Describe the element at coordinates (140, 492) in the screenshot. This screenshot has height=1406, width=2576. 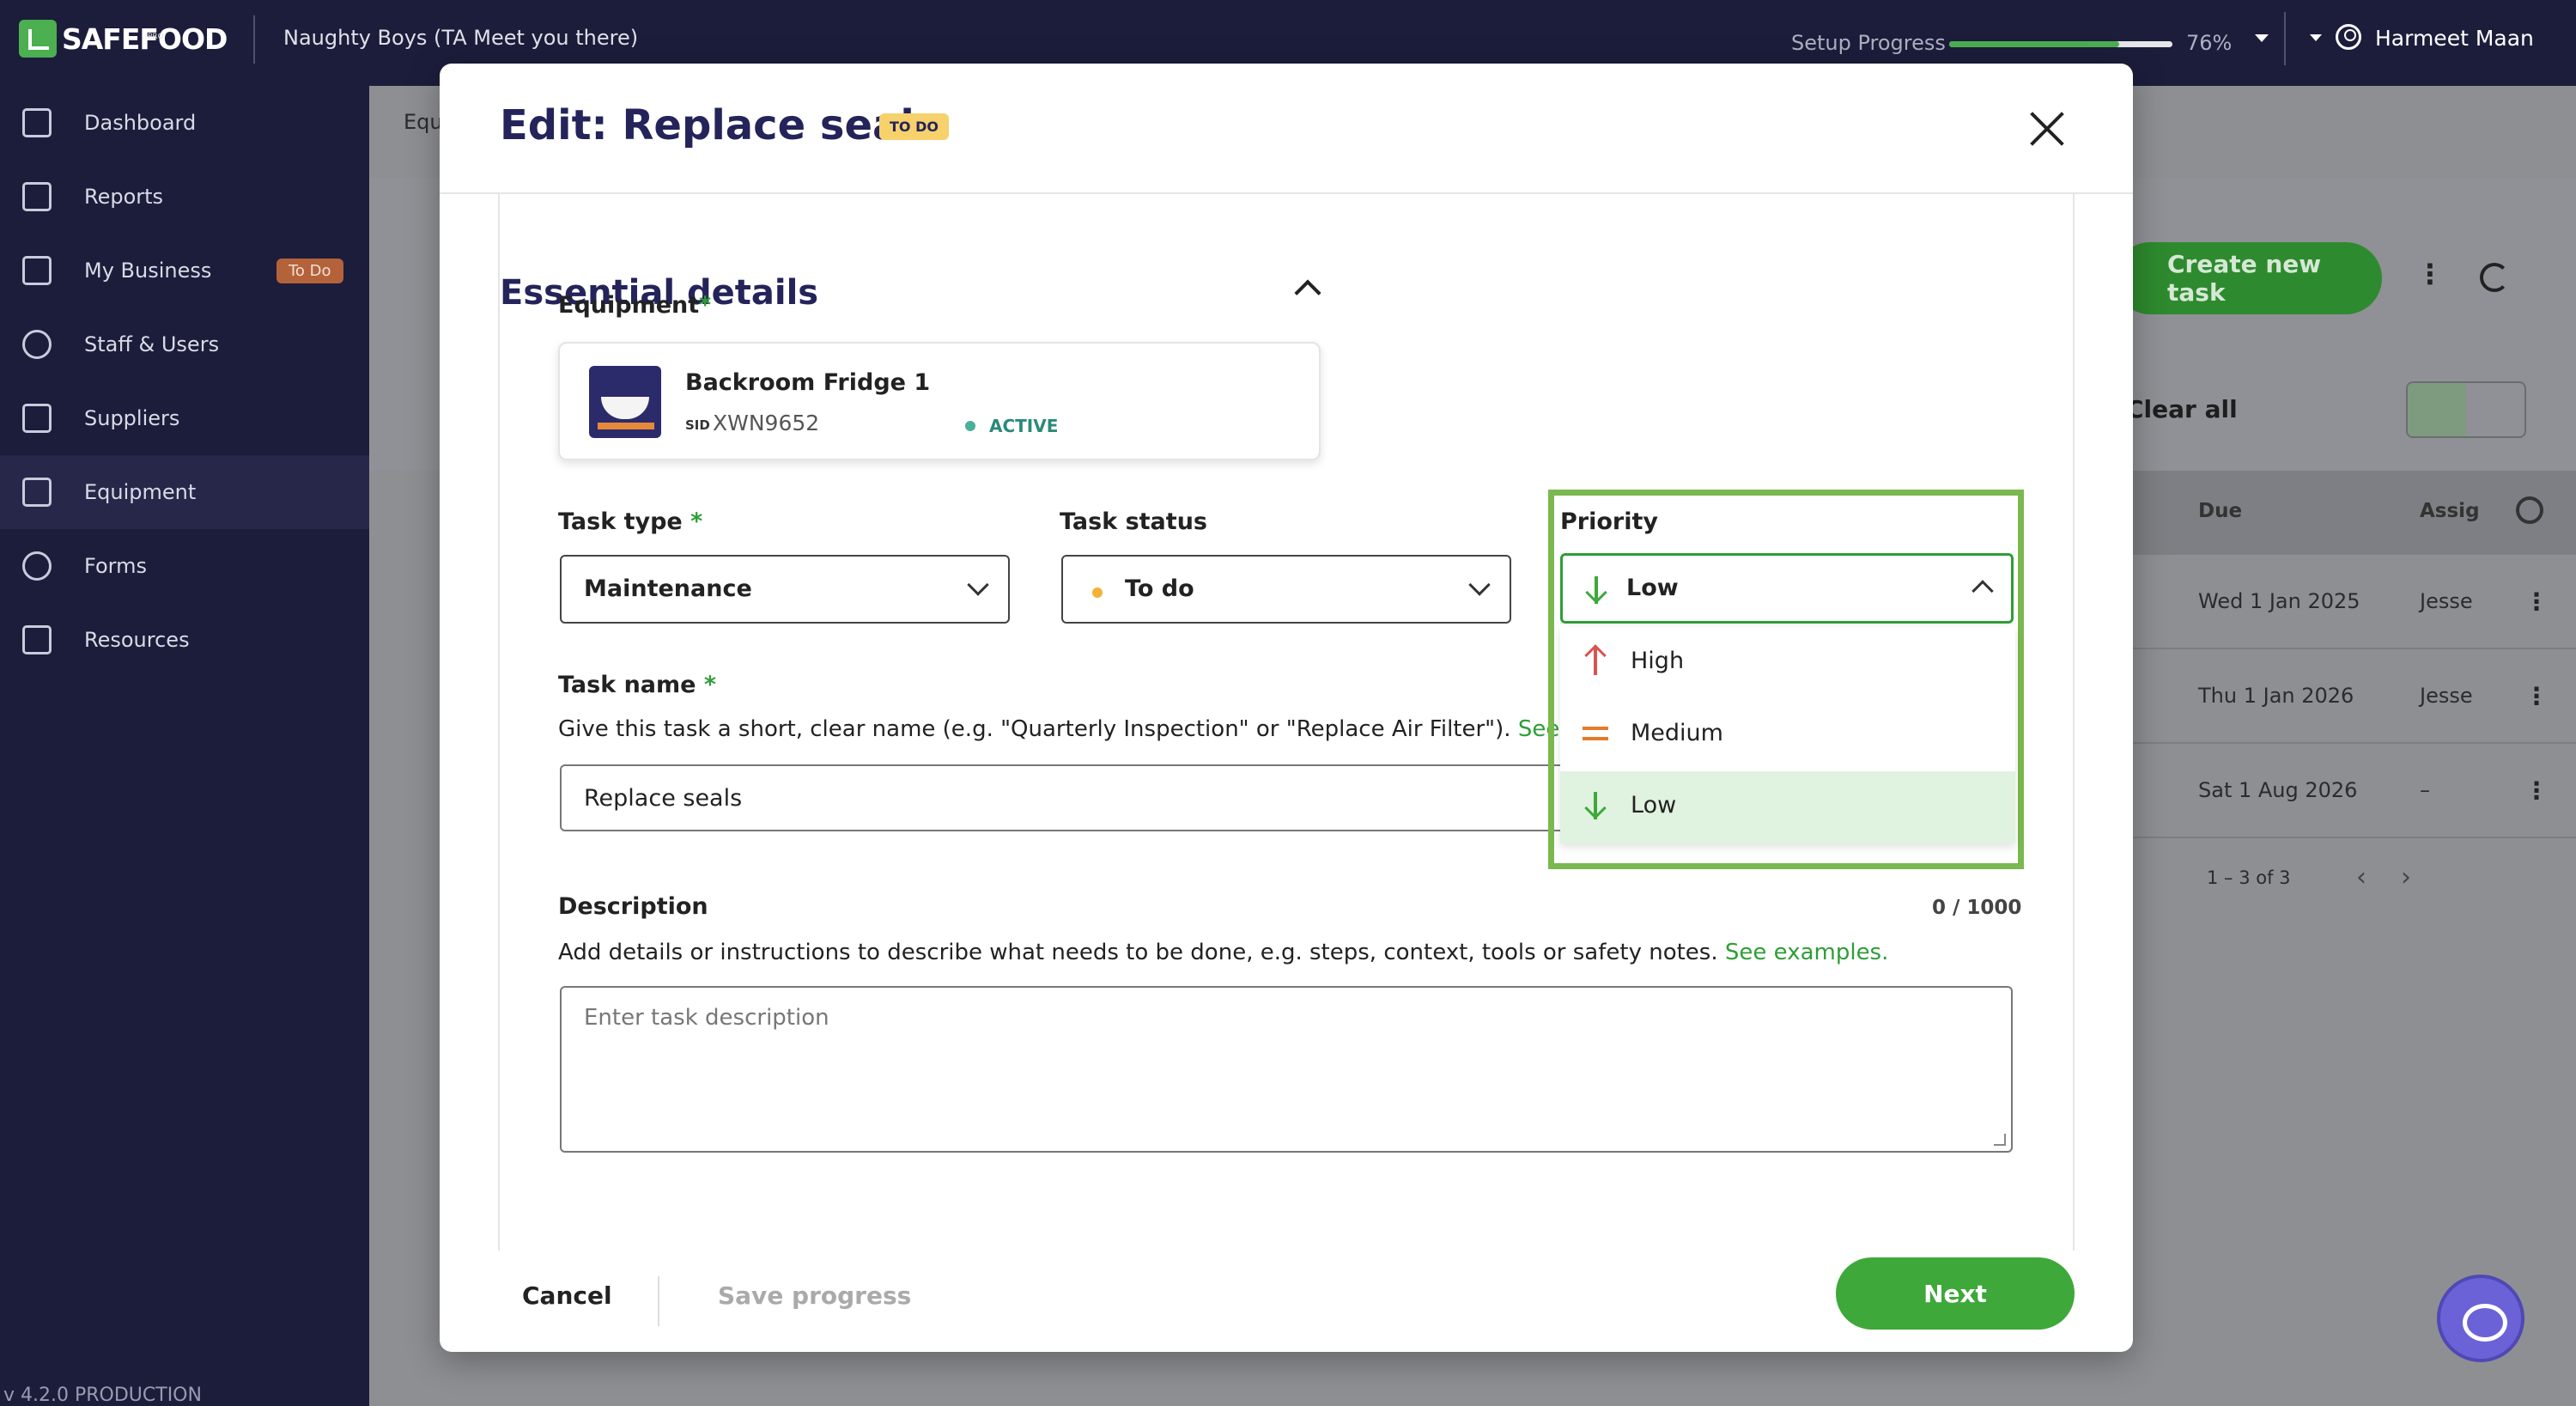
I see `sidebar-item-label: Equipment` at that location.